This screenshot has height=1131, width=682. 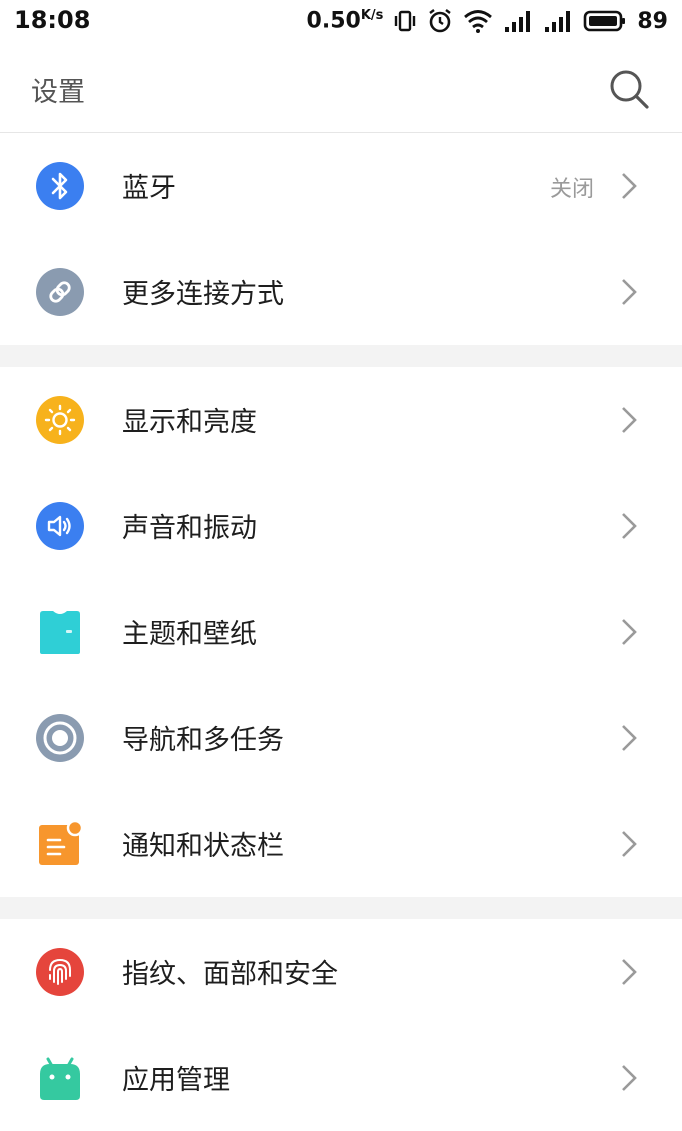 What do you see at coordinates (60, 972) in the screenshot?
I see `fingerprint-icon` at bounding box center [60, 972].